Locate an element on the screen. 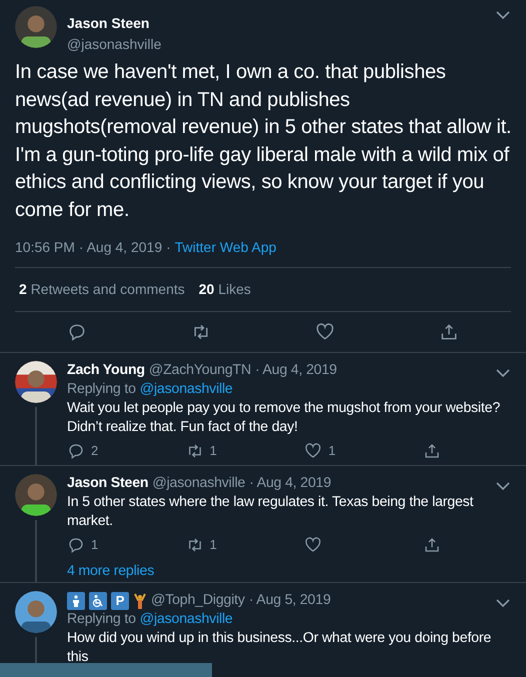 Image resolution: width=526 pixels, height=677 pixels. reply-count: 2 is located at coordinates (94, 451).